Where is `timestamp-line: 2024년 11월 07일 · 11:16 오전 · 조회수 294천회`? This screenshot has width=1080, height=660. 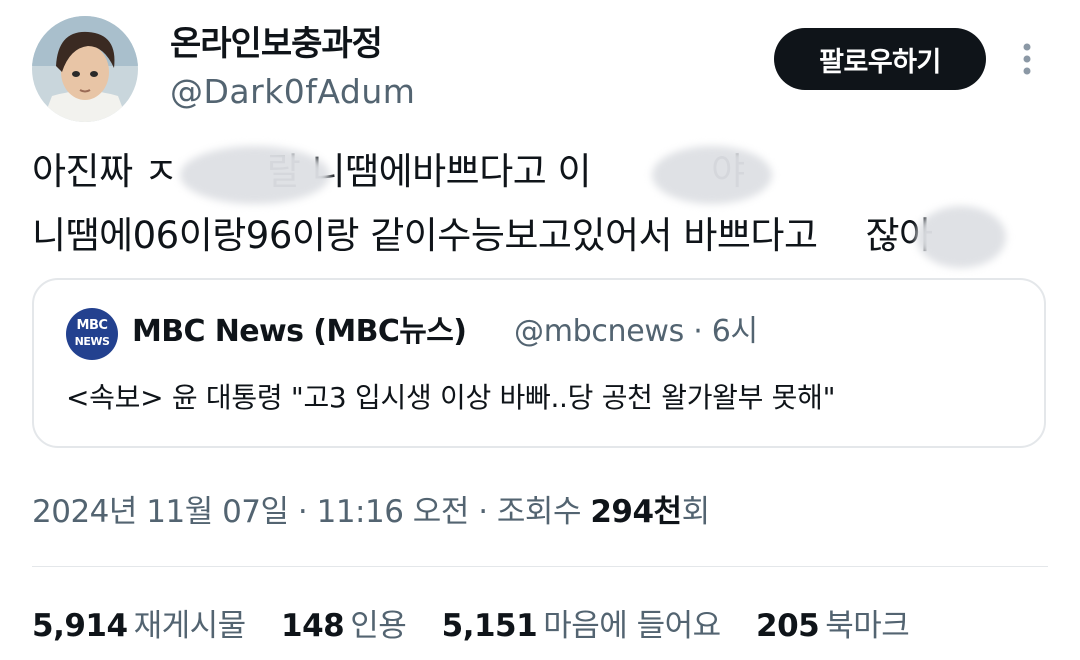
timestamp-line: 2024년 11월 07일 · 11:16 오전 · 조회수 294천회 is located at coordinates (371, 512).